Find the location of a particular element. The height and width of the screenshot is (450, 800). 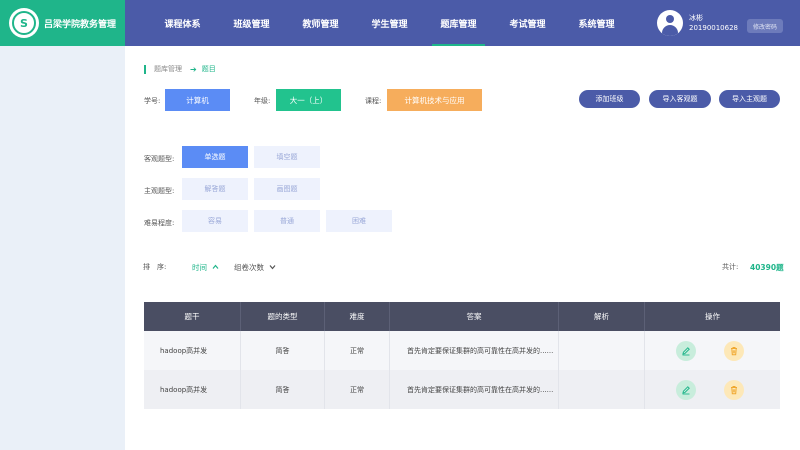

header-answer: 答案 is located at coordinates (474, 316).